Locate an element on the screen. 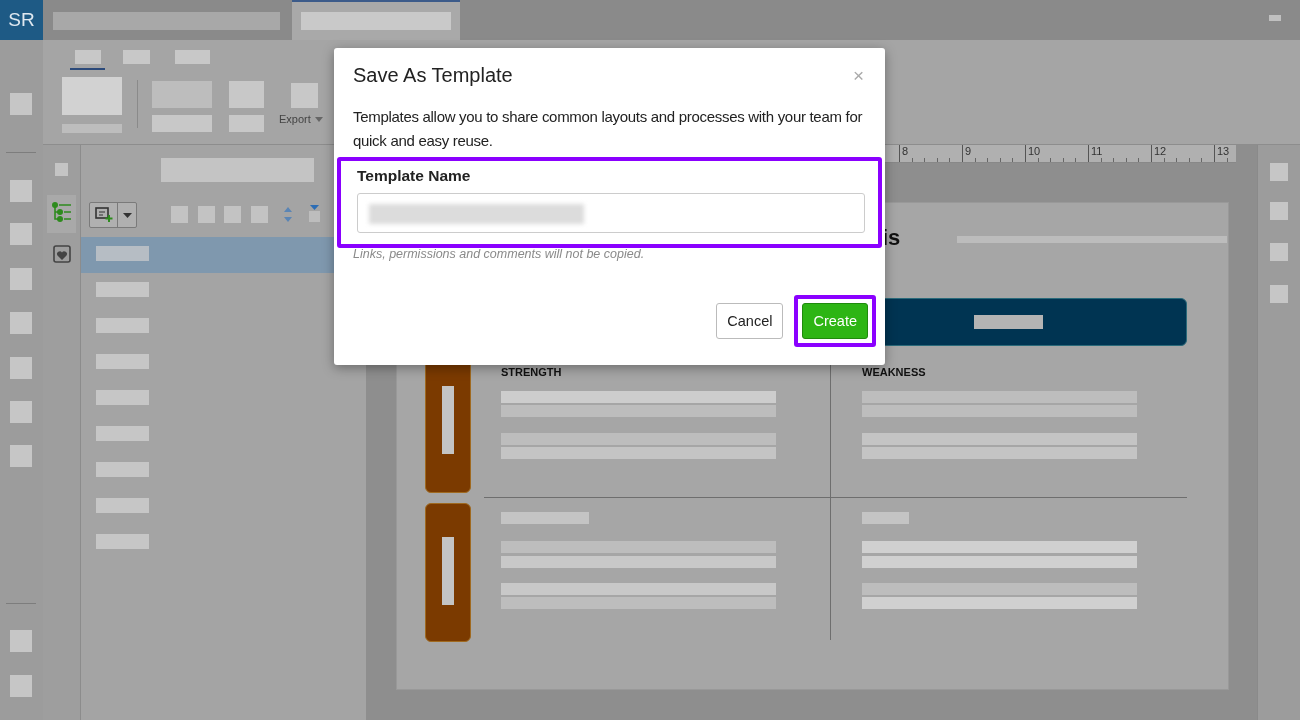  add-screen-icon is located at coordinates (103, 215).